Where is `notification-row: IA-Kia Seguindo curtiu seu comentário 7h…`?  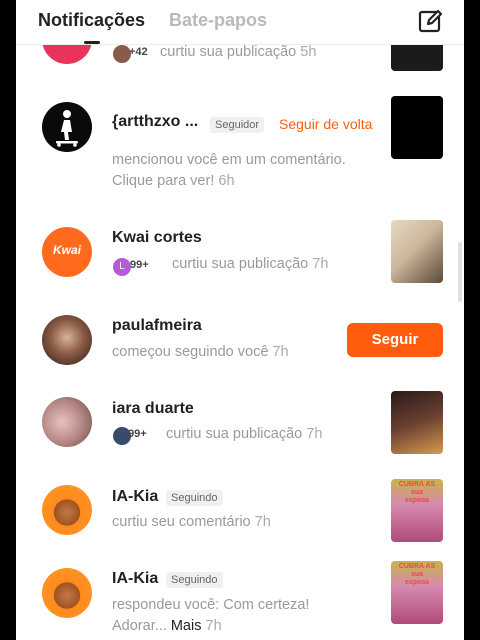 notification-row: IA-Kia Seguindo curtiu seu comentário 7h… is located at coordinates (240, 515).